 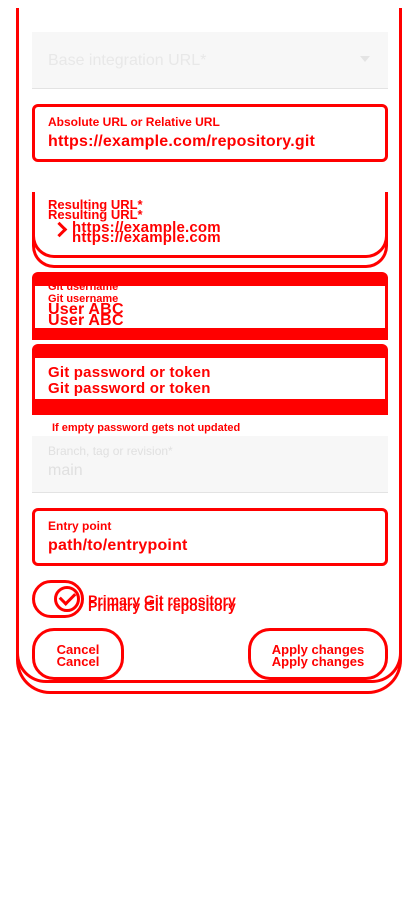 What do you see at coordinates (134, 122) in the screenshot?
I see `absolute-url-label: Absolute URL or Relative URL` at bounding box center [134, 122].